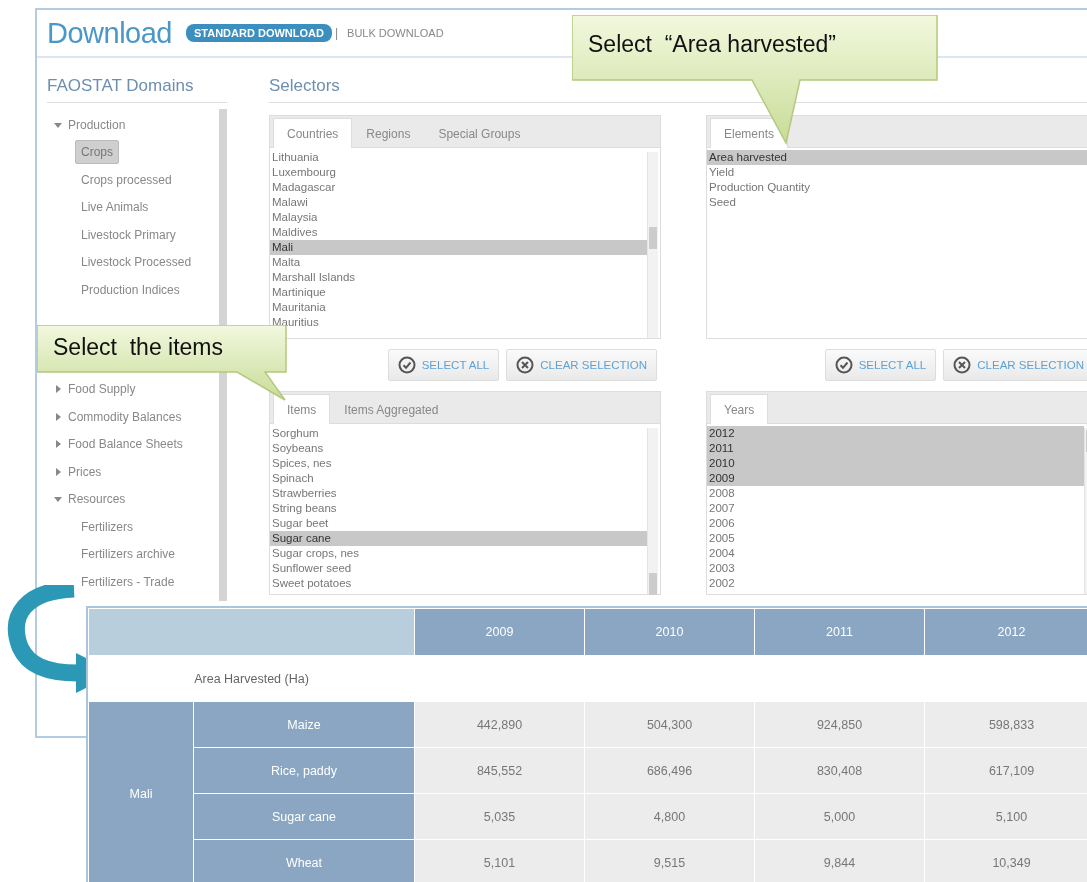  What do you see at coordinates (1005, 632) in the screenshot?
I see `column-header: 2012` at bounding box center [1005, 632].